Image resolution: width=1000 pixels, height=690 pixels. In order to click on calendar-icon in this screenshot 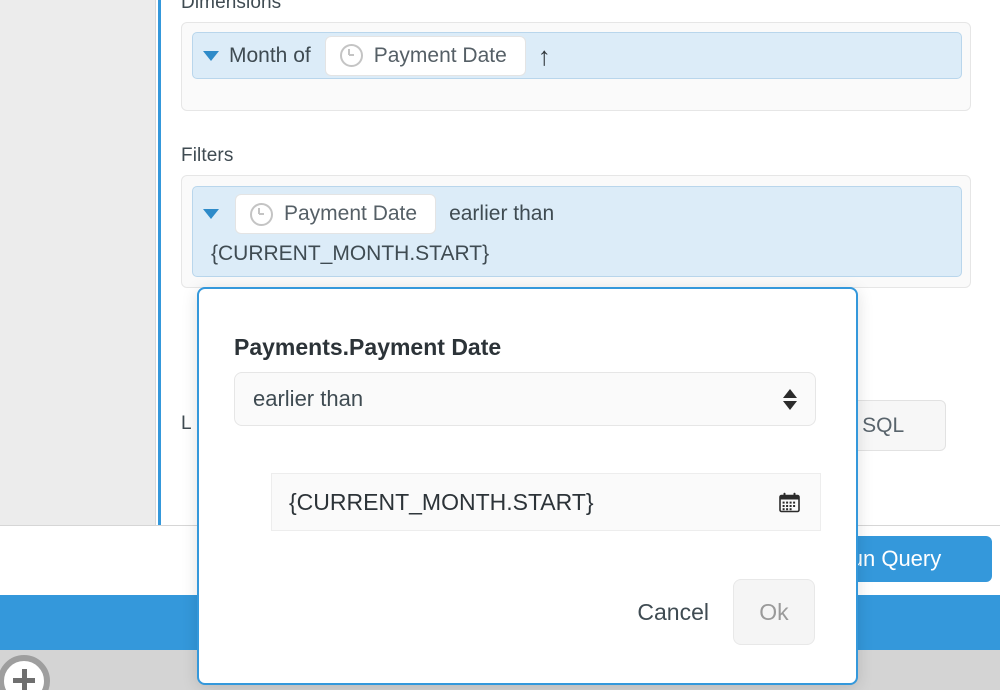, I will do `click(789, 502)`.